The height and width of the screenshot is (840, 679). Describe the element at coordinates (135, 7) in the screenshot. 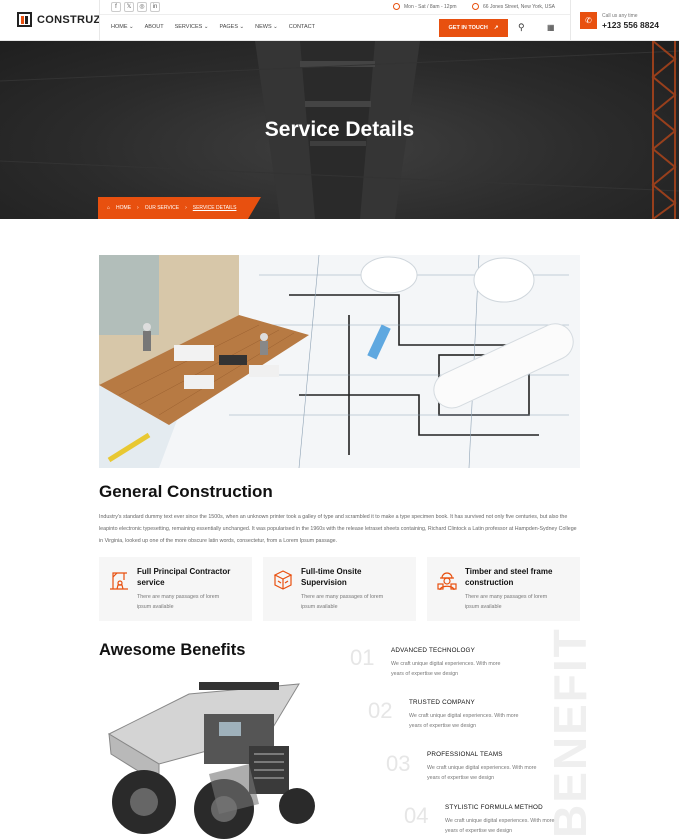

I see `social-links: f 𝕏 ◎ in` at that location.